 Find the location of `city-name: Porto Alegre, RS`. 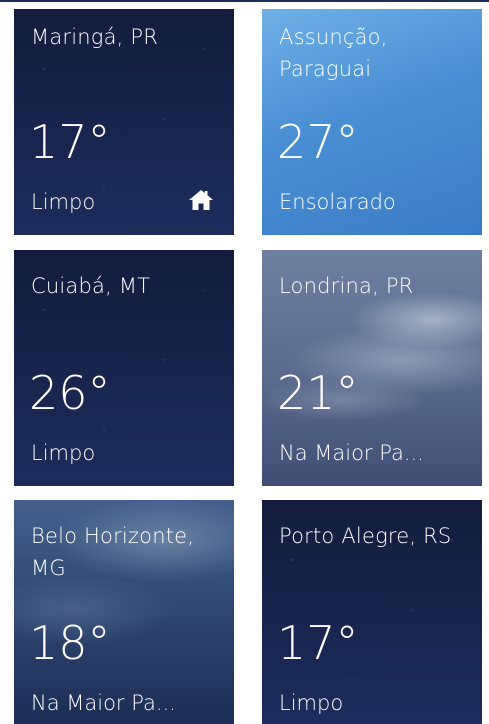

city-name: Porto Alegre, RS is located at coordinates (365, 536).